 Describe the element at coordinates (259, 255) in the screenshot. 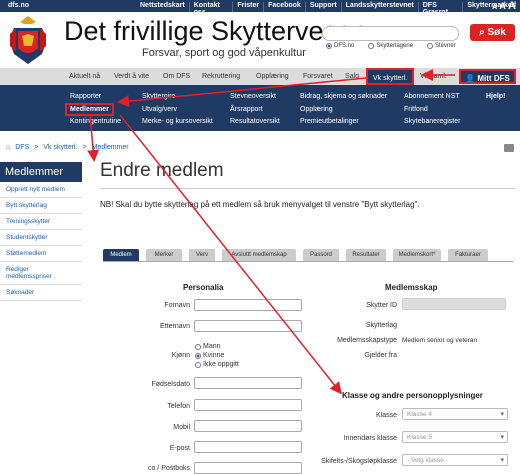

I see `tab-avsluttt-medlemskap: Avsluttt medlemskap` at that location.